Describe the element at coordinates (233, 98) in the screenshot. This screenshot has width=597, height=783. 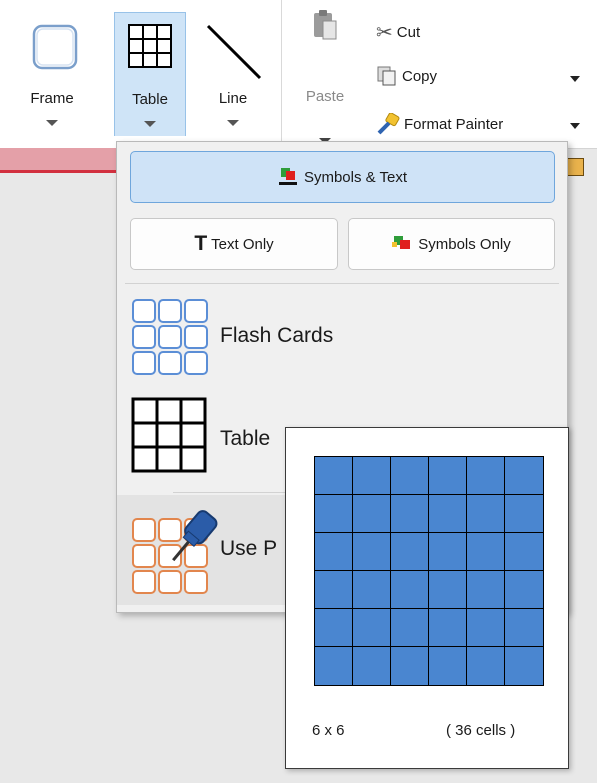
I see `line-label: Line` at that location.